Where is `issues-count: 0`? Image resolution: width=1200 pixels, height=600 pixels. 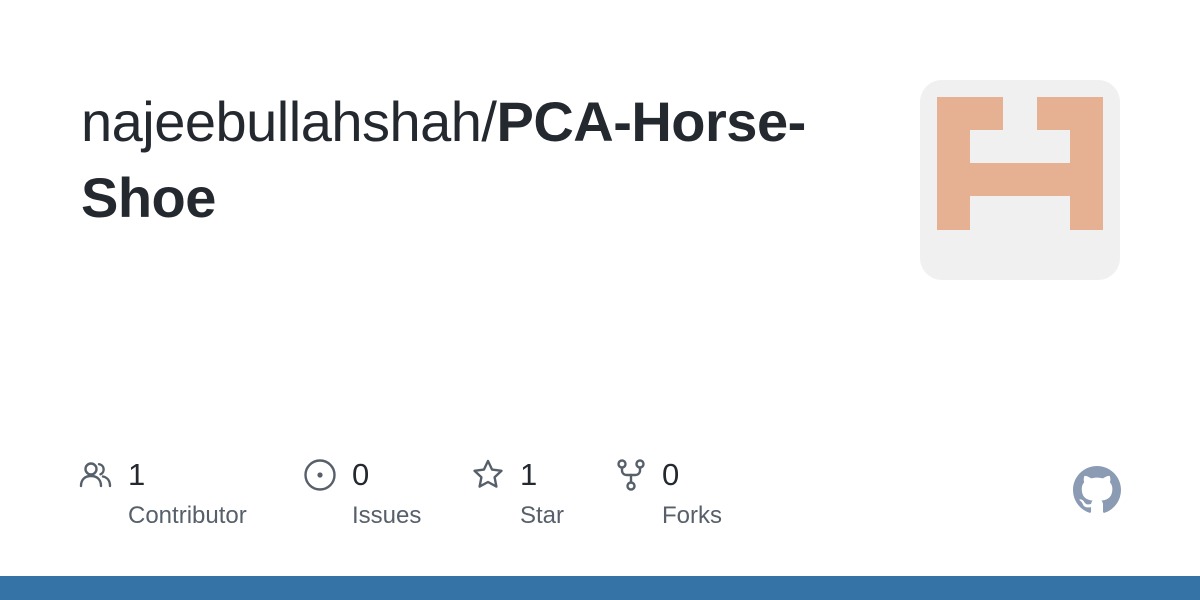 issues-count: 0 is located at coordinates (361, 474).